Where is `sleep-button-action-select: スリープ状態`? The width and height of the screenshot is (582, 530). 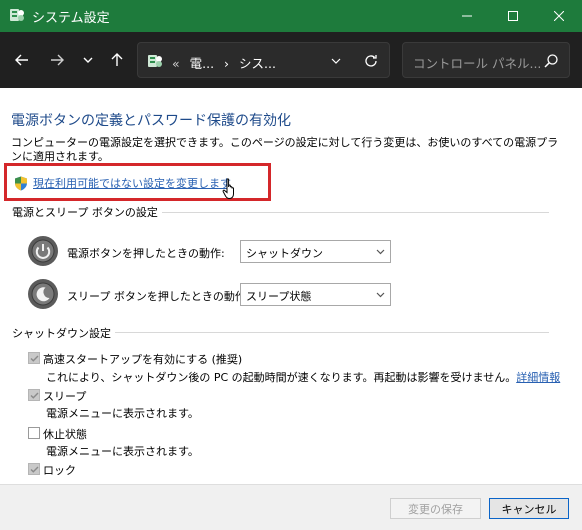
sleep-button-action-select: スリープ状態 is located at coordinates (315, 294).